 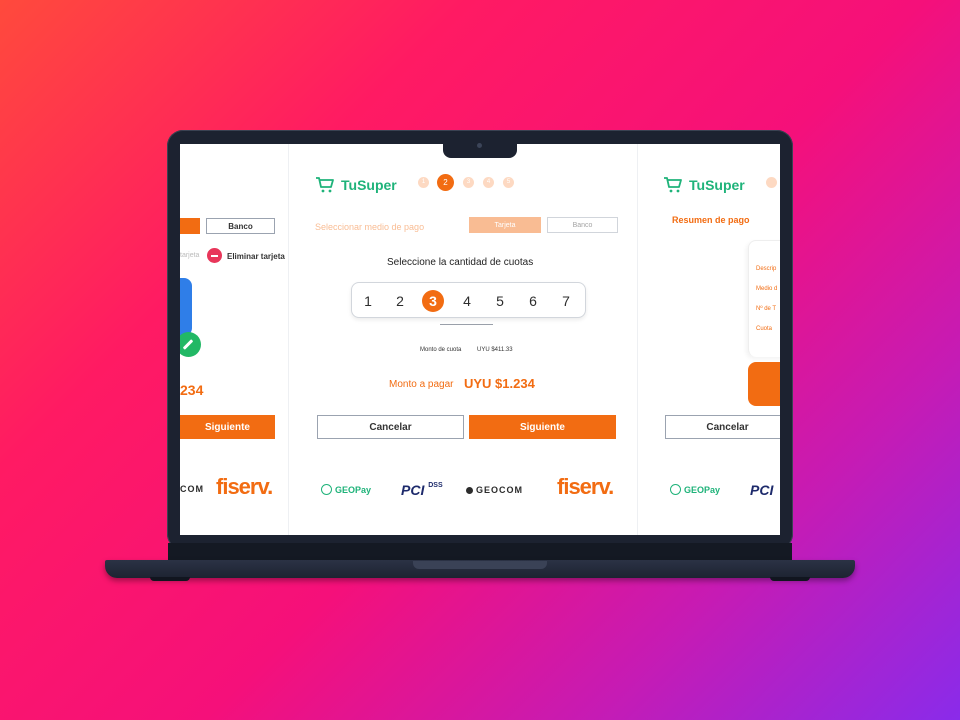 I want to click on brand-logo-right: TuSuper, so click(x=704, y=185).